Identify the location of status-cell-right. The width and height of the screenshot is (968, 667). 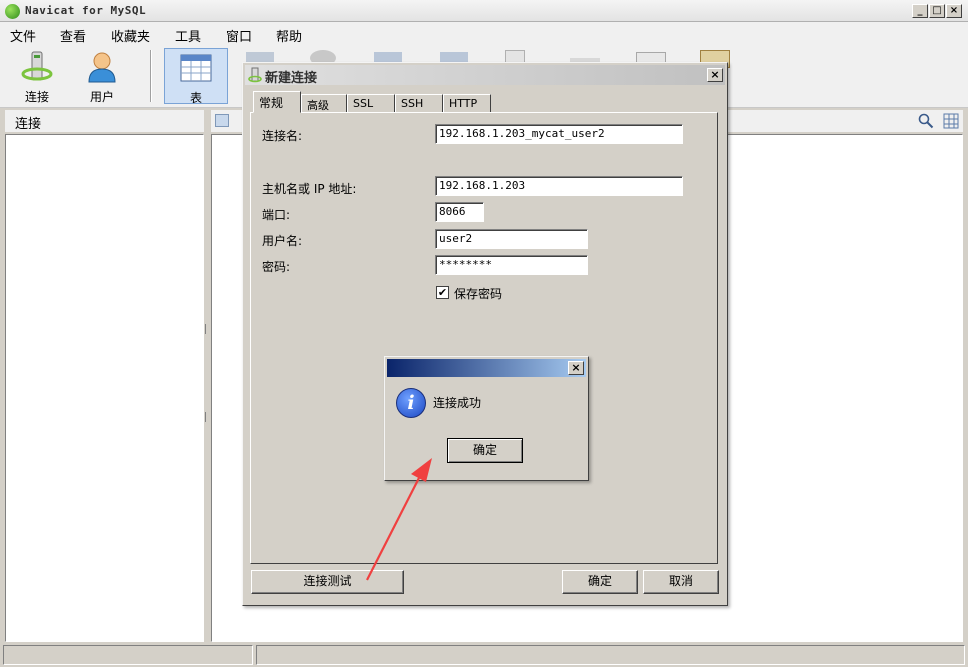
(610, 655).